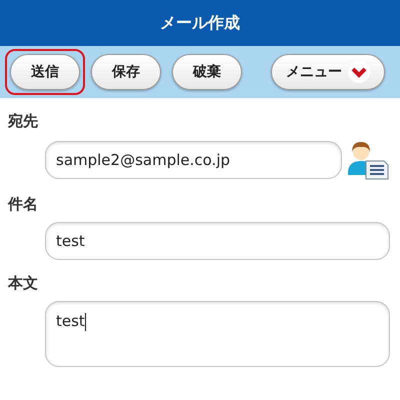  I want to click on menu-button: メニュー, so click(328, 72).